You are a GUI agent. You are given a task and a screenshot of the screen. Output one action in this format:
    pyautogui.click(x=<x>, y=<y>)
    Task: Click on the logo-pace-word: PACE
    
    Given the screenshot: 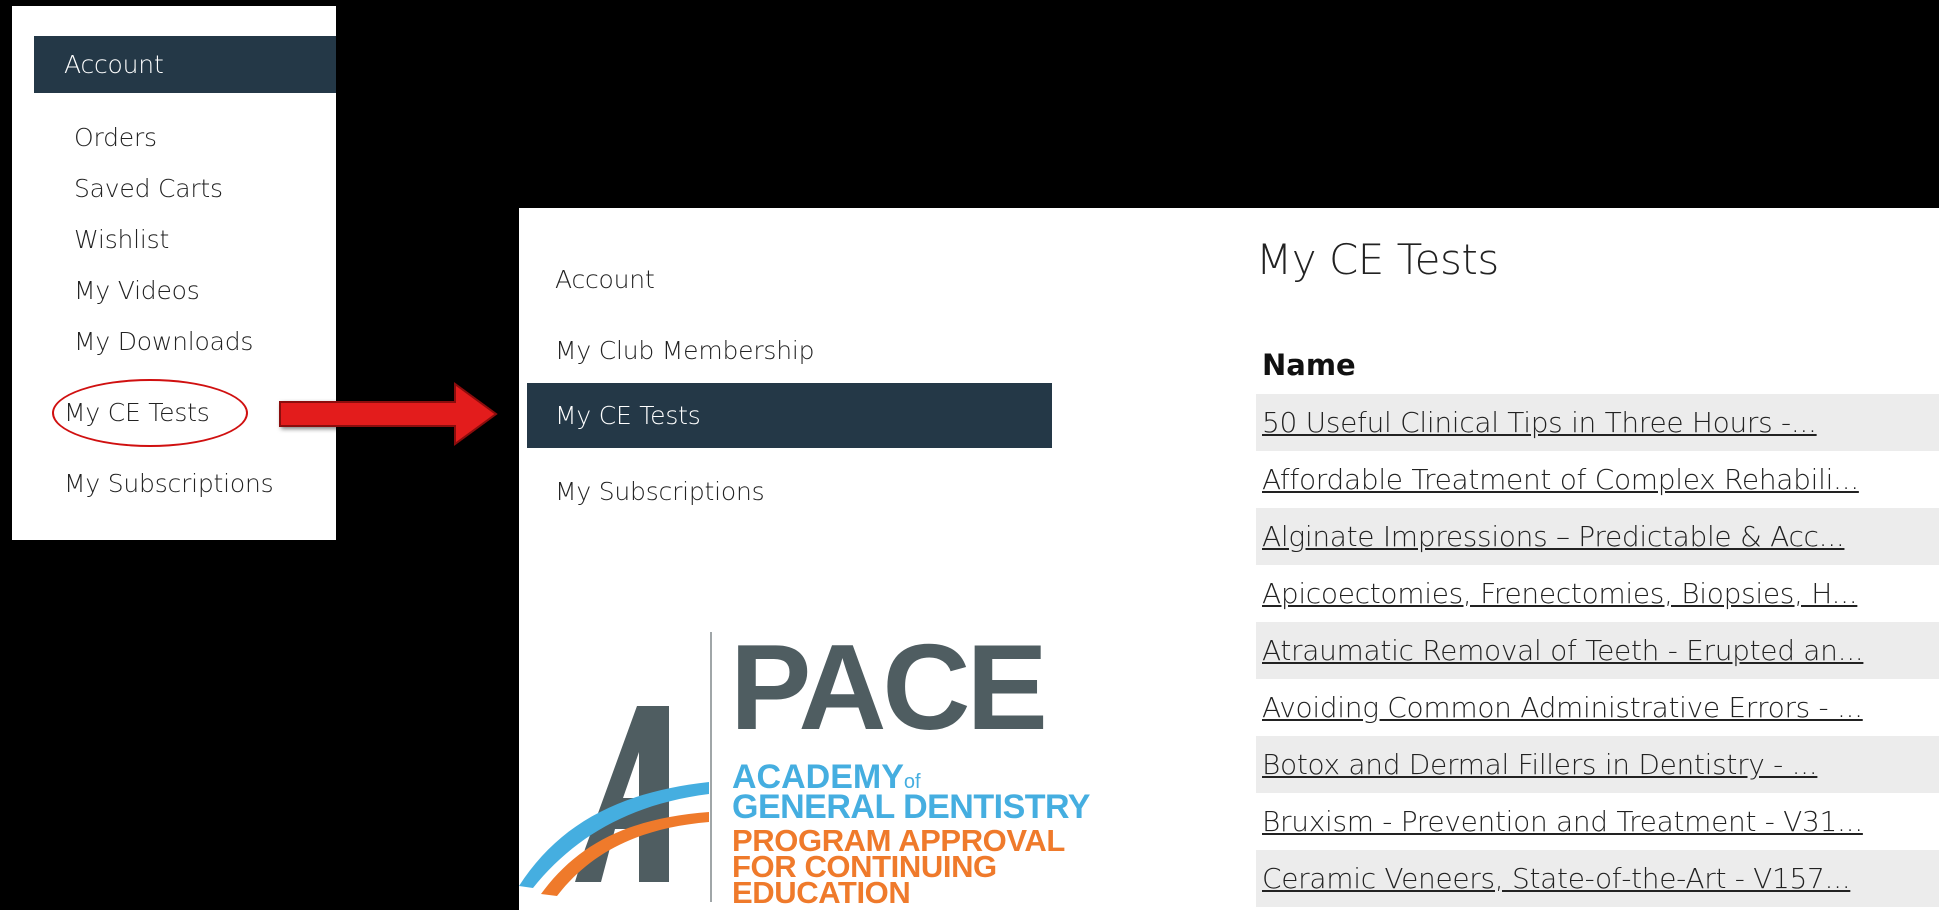 What is the action you would take?
    pyautogui.click(x=889, y=687)
    